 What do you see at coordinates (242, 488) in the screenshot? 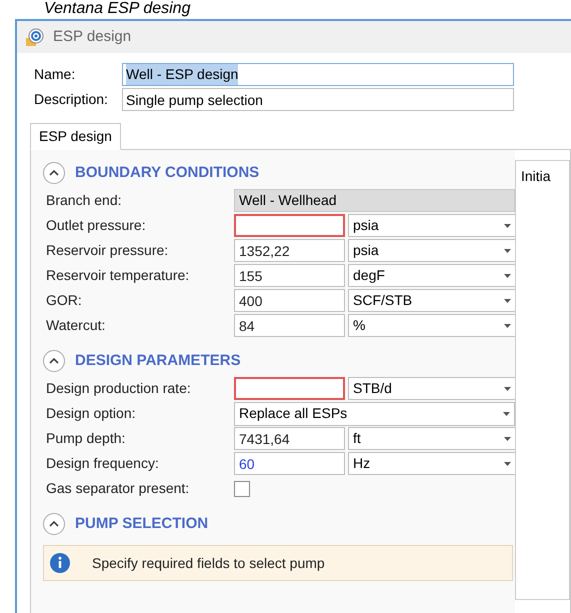
I see `checkbox` at bounding box center [242, 488].